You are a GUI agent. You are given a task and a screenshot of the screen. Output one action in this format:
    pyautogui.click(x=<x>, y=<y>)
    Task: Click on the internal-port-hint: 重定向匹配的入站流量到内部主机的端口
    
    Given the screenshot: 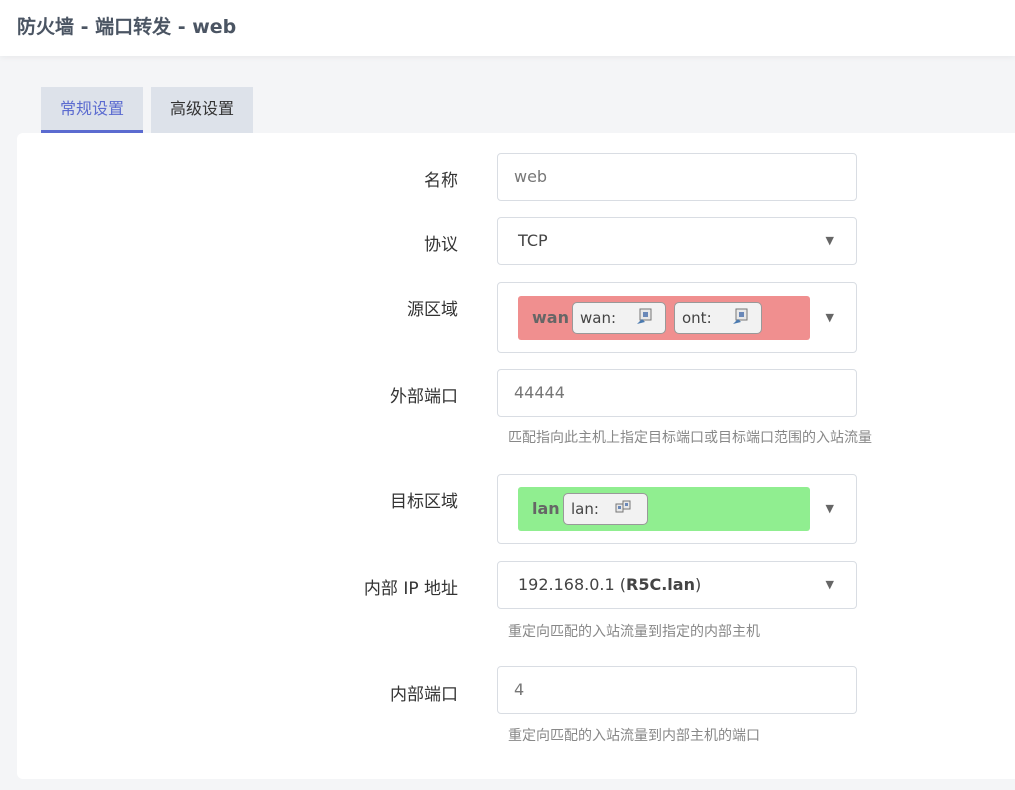 What is the action you would take?
    pyautogui.click(x=634, y=736)
    